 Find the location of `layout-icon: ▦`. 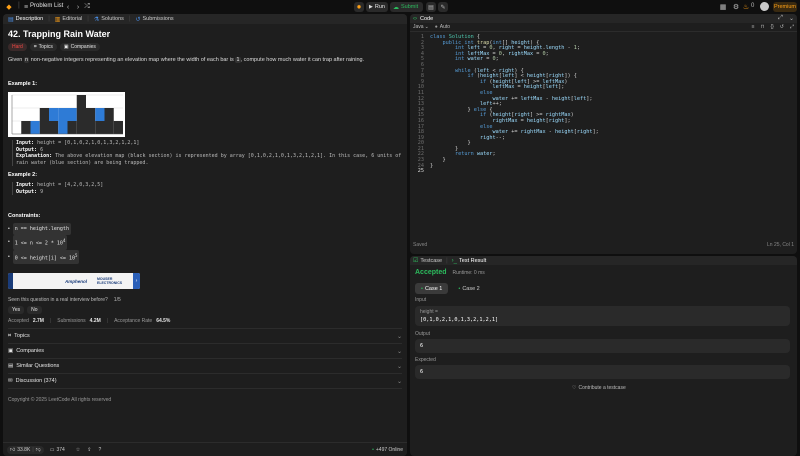

layout-icon: ▦ is located at coordinates (723, 7).